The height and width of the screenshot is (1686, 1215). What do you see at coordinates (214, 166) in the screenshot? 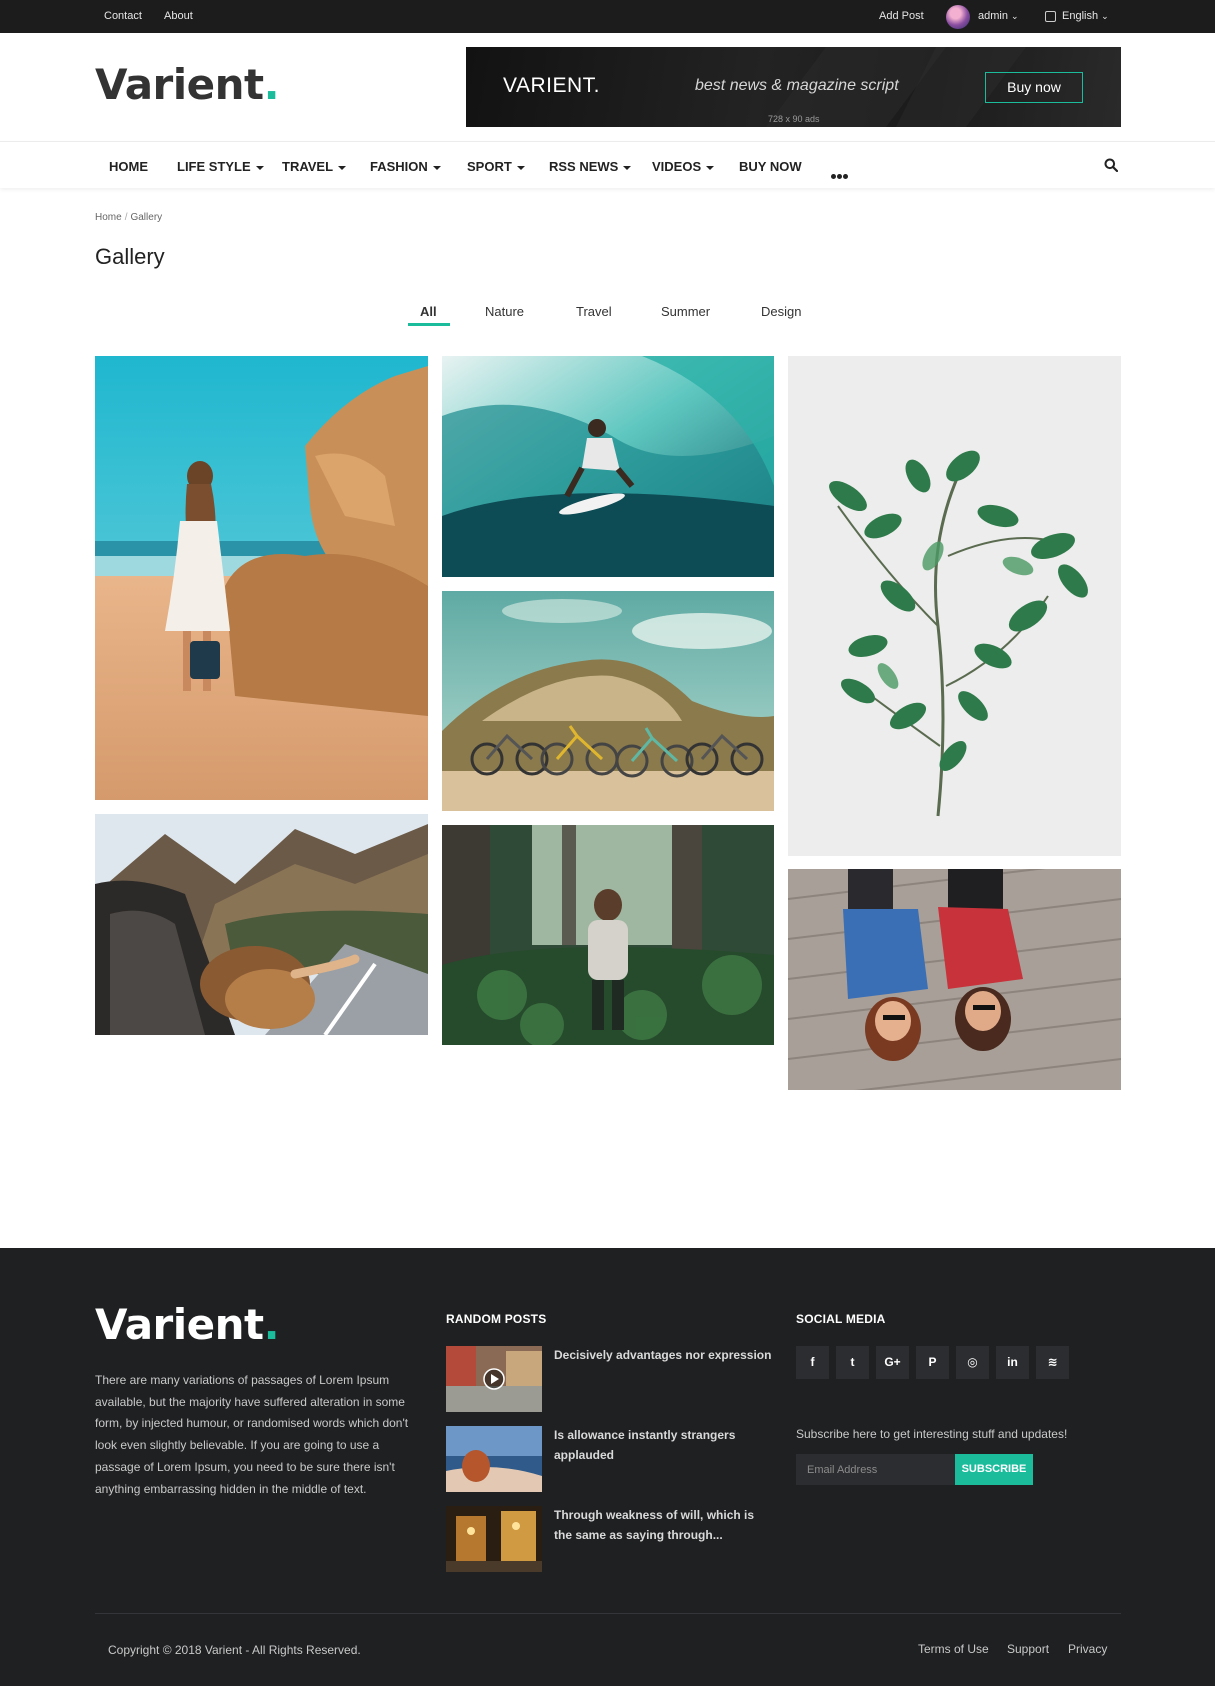
I see `nav-label: LIFE STYLE` at bounding box center [214, 166].